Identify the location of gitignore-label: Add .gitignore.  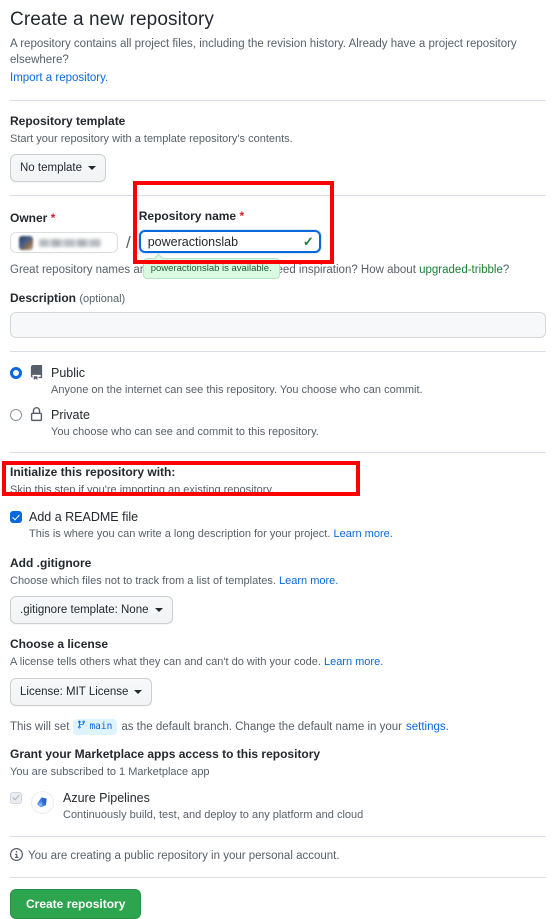
(51, 562).